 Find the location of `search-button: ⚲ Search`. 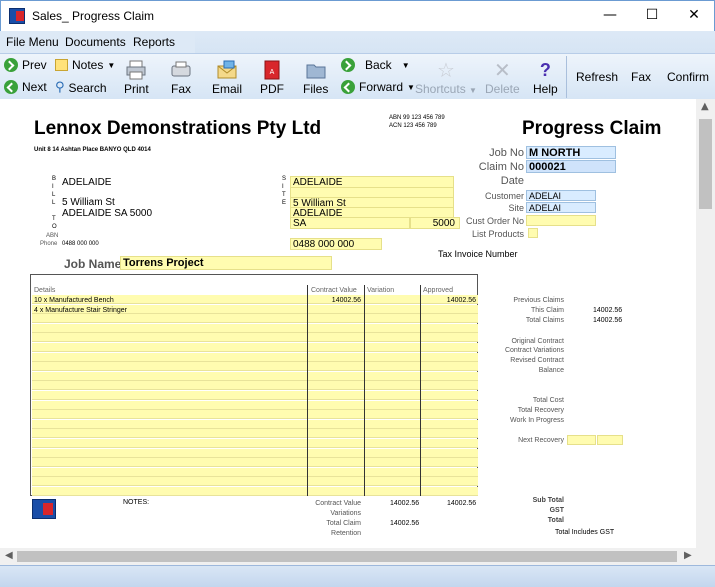

search-button: ⚲ Search is located at coordinates (81, 87).